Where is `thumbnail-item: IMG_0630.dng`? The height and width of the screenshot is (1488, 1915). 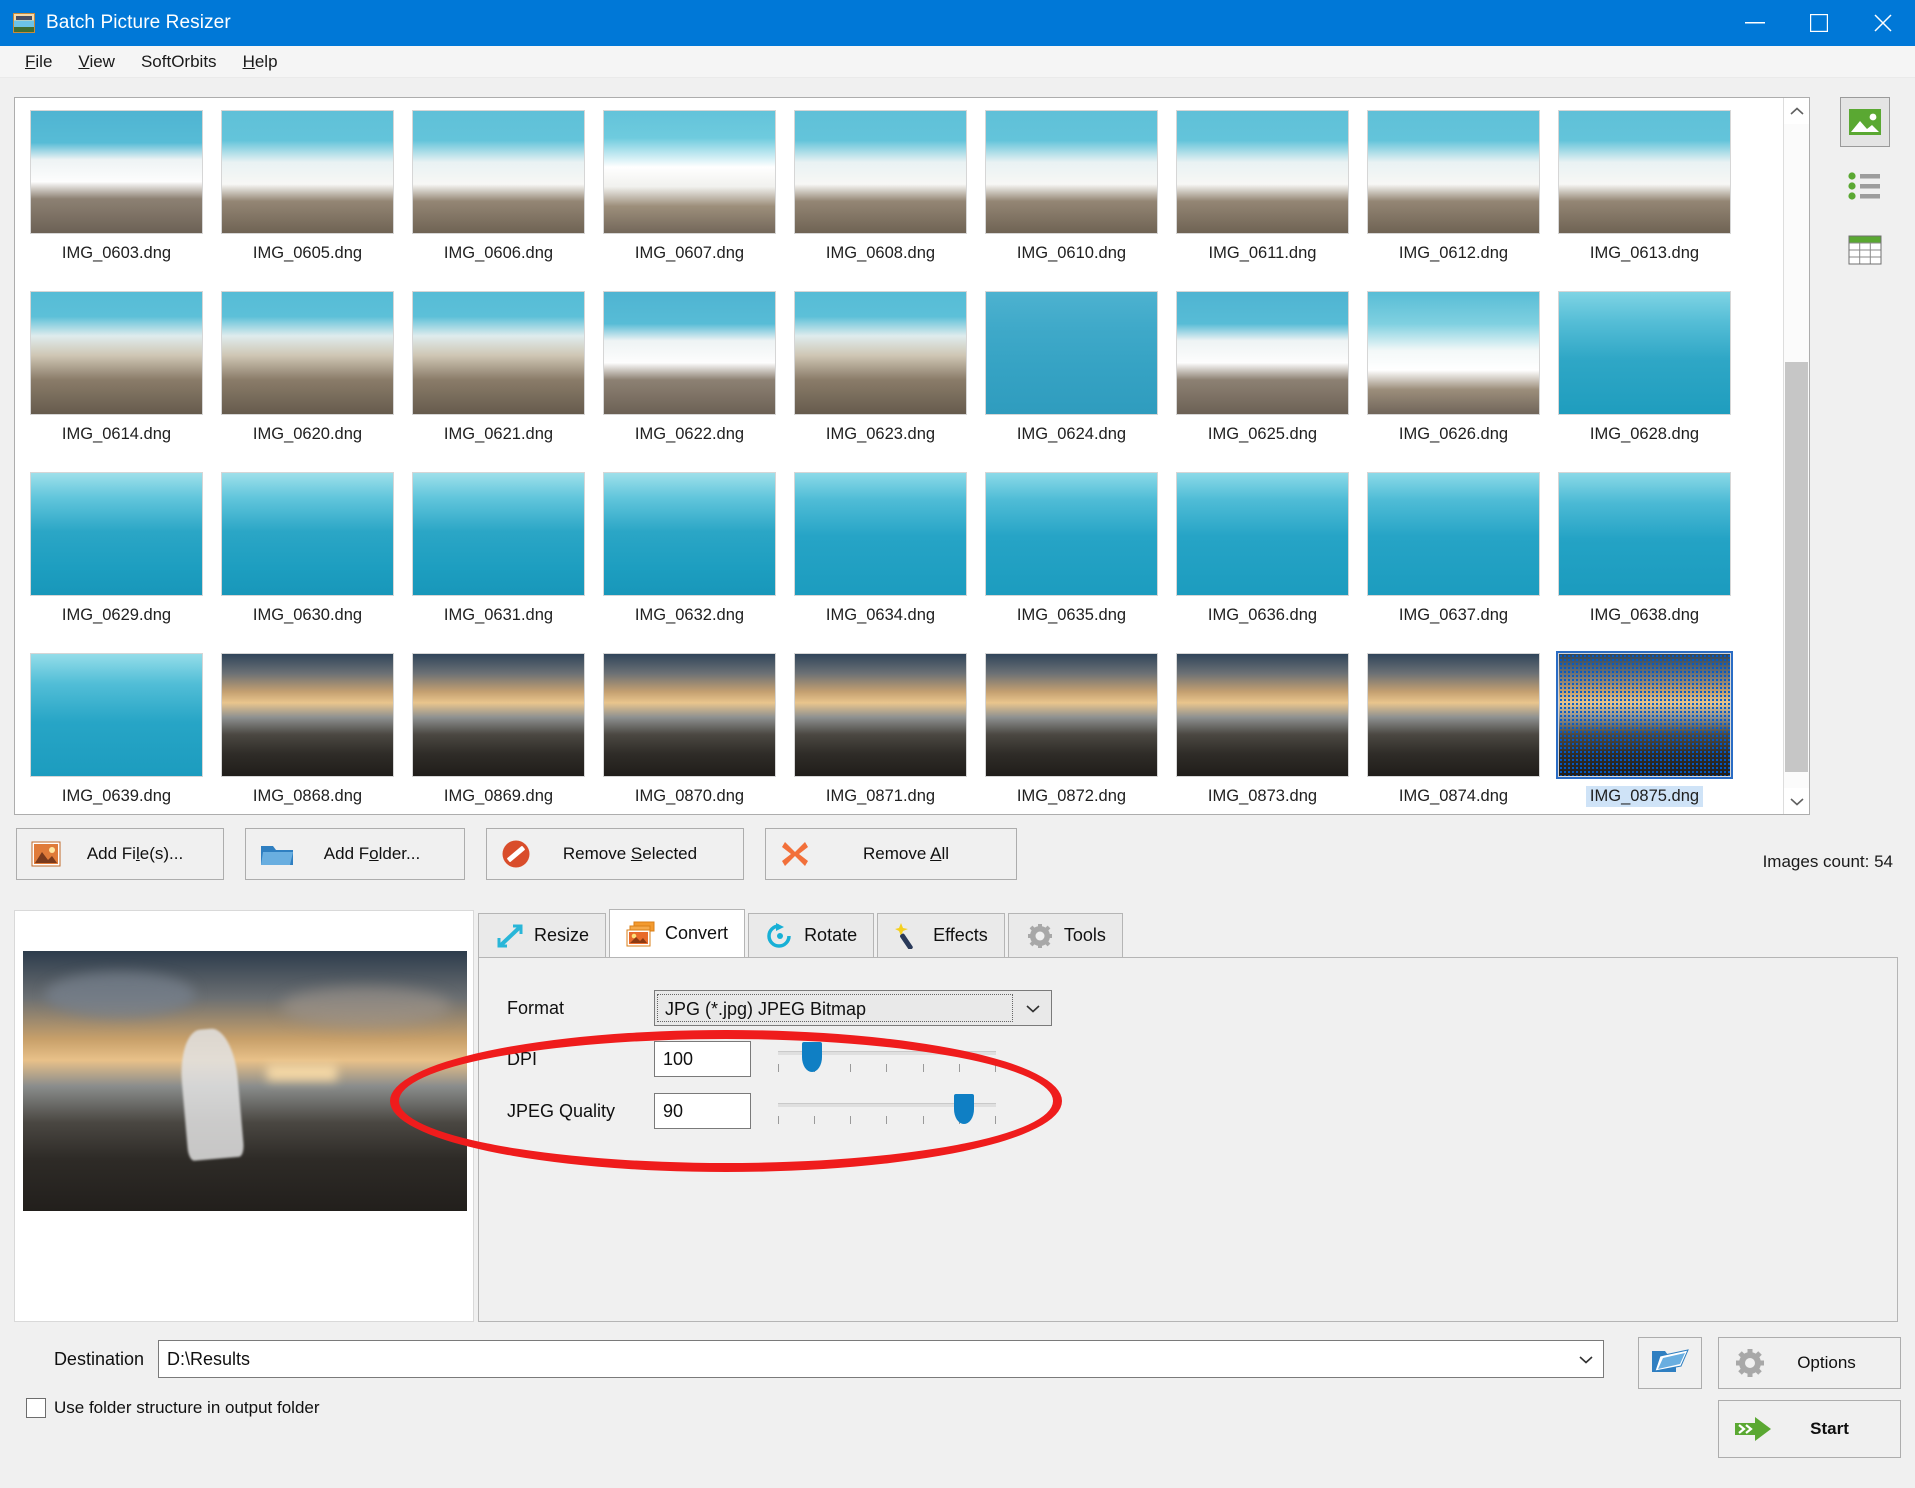 thumbnail-item: IMG_0630.dng is located at coordinates (307, 558).